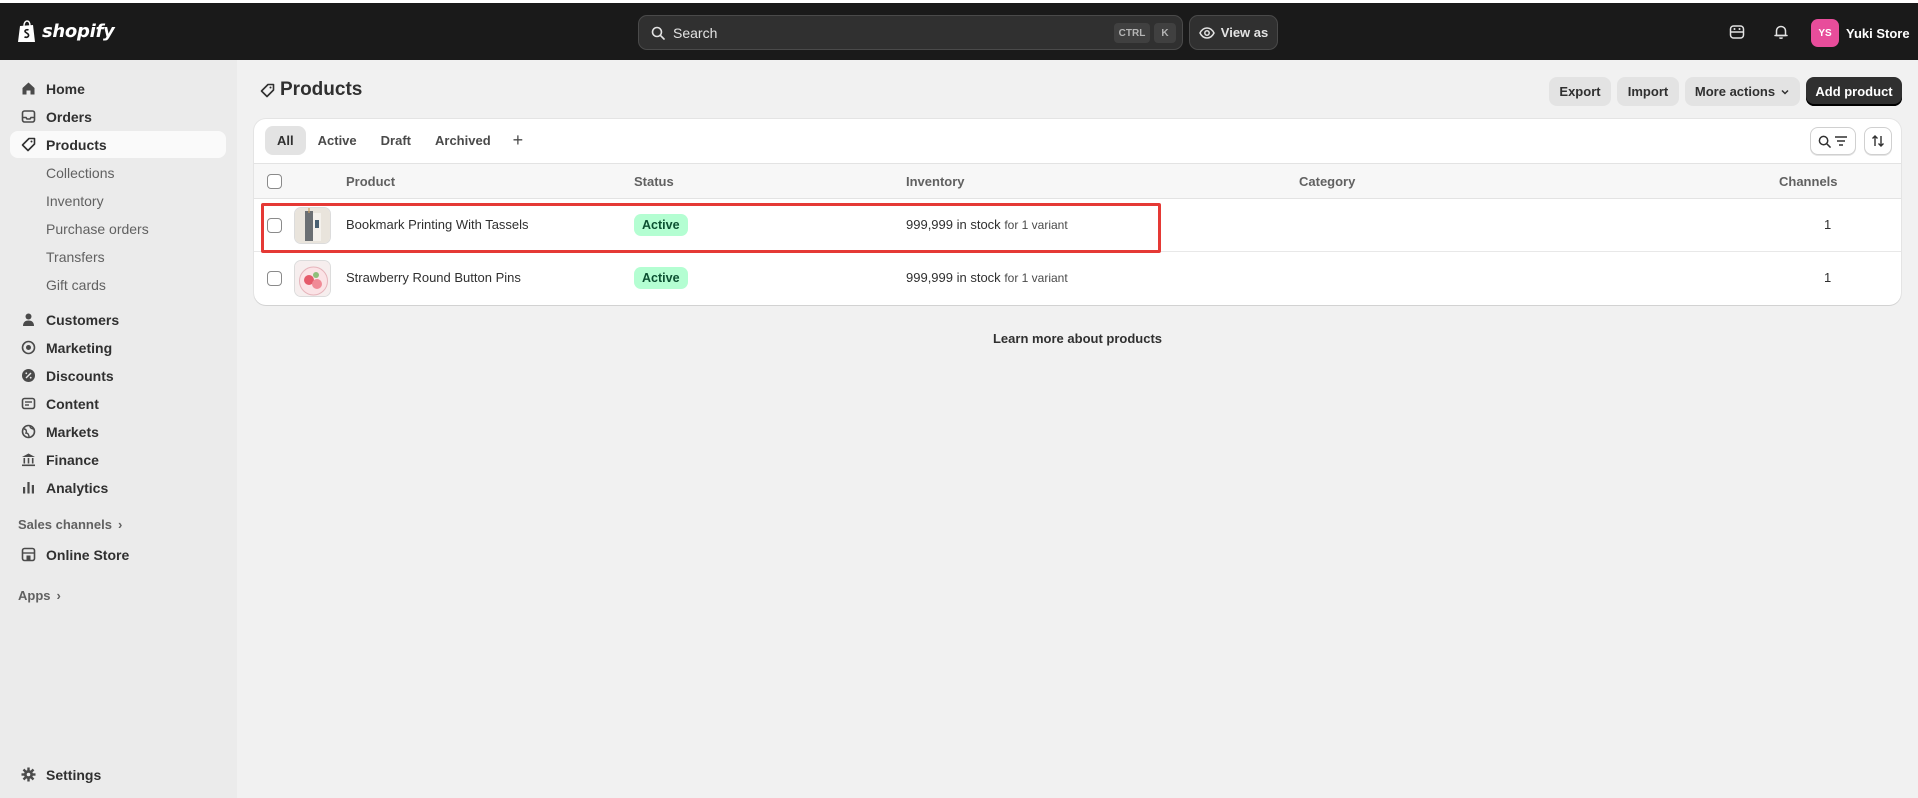  Describe the element at coordinates (69, 116) in the screenshot. I see `sidebar-item-label: Orders` at that location.